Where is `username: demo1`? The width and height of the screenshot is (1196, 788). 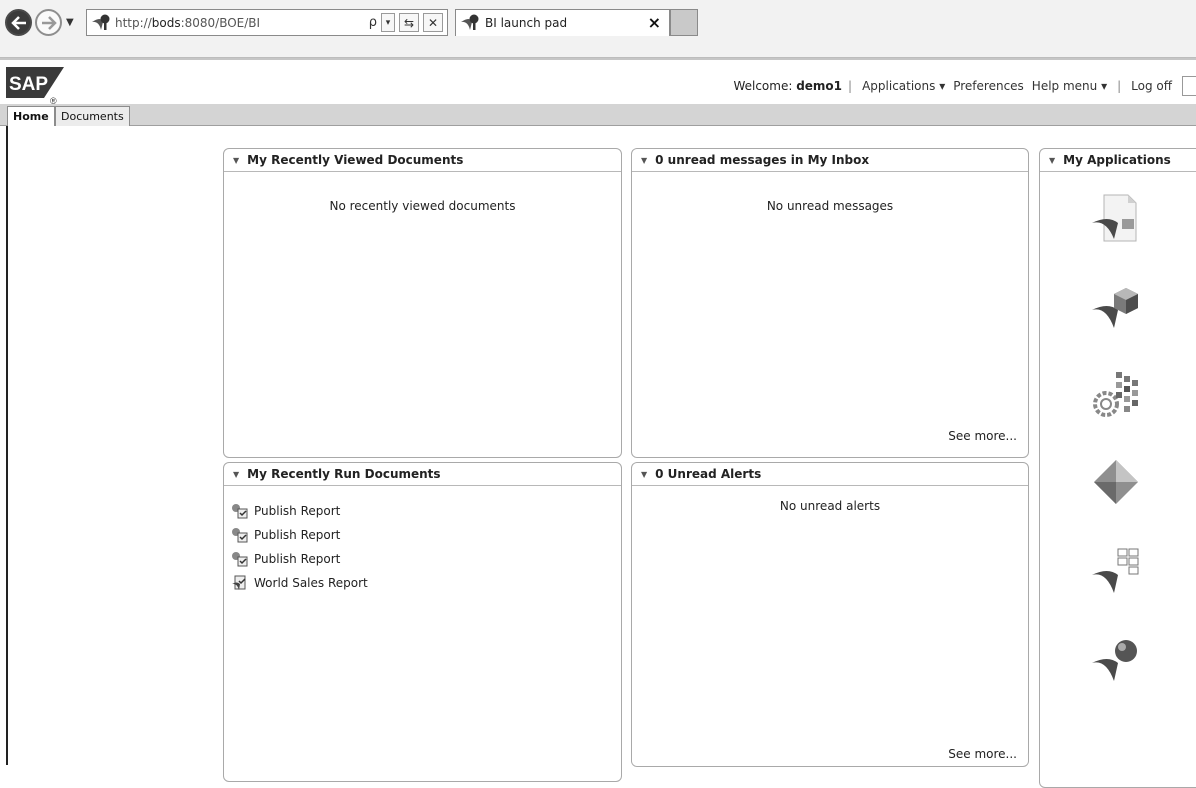 username: demo1 is located at coordinates (819, 86).